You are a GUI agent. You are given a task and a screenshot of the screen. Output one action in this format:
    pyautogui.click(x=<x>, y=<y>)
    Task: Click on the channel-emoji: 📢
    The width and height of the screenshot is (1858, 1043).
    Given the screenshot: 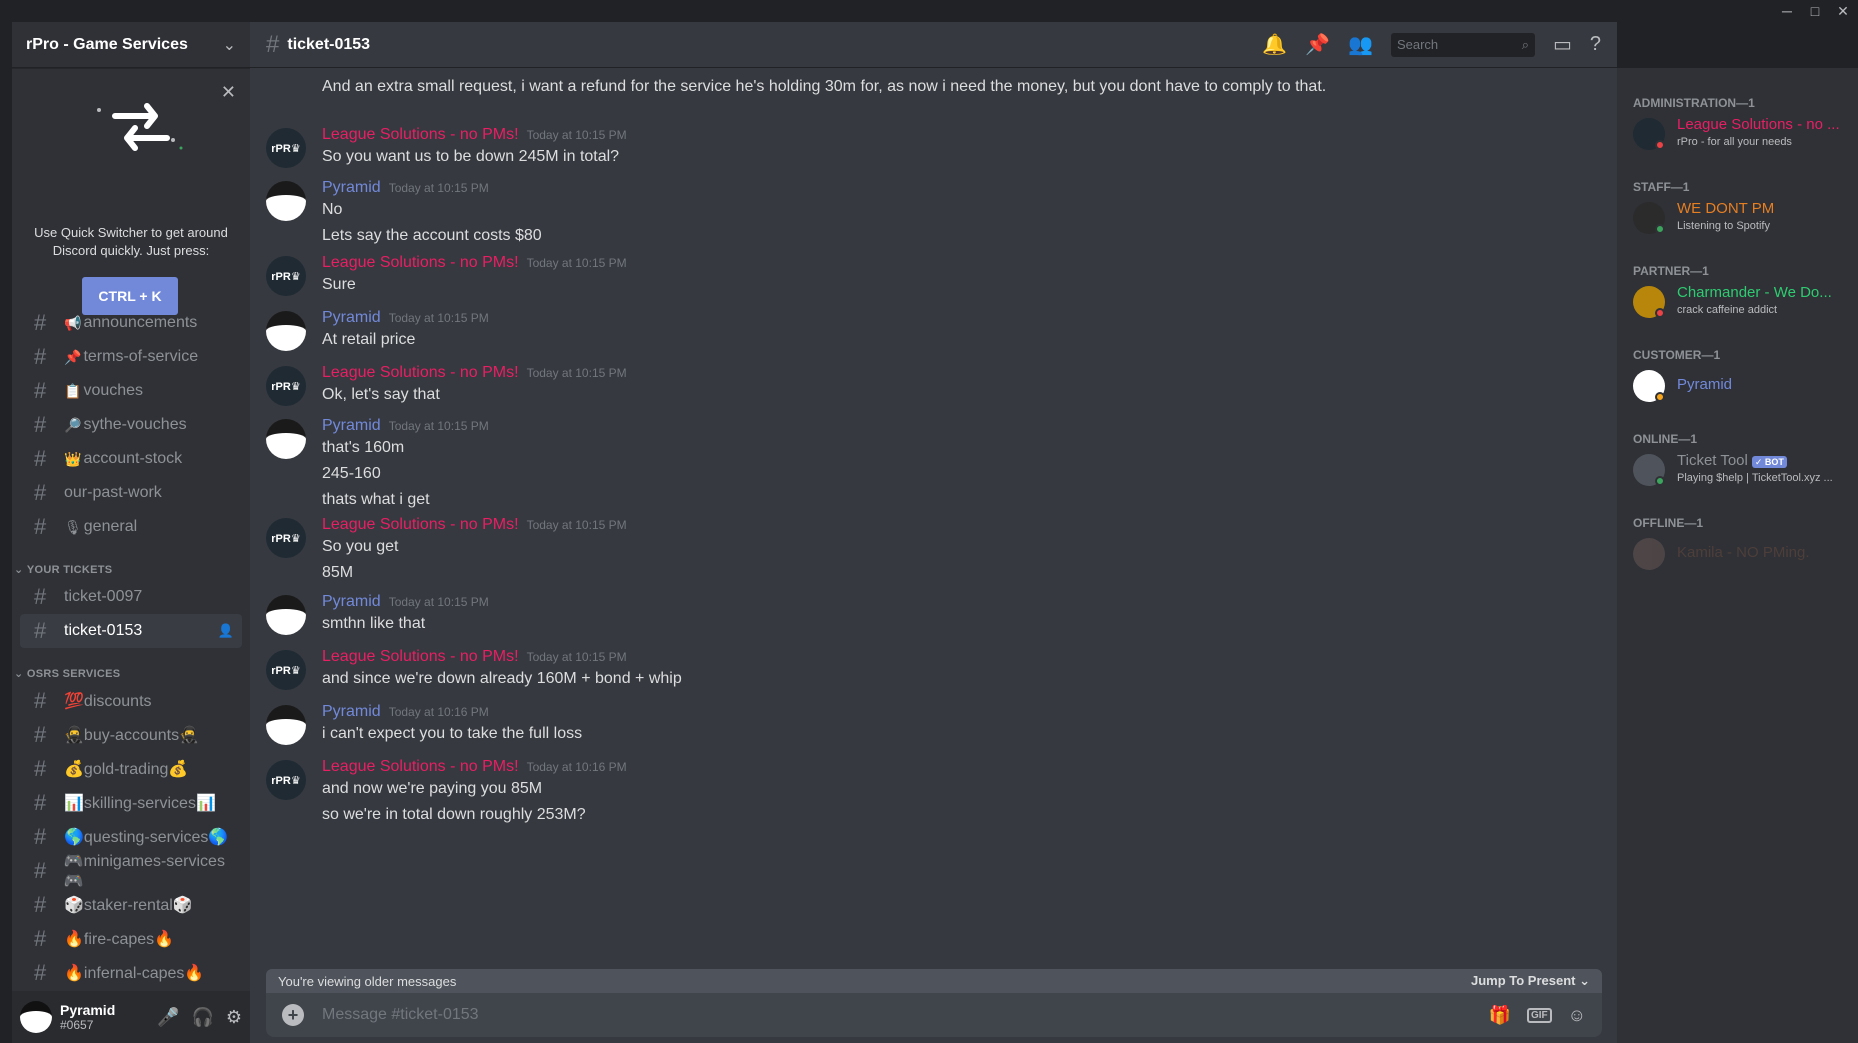 What is the action you would take?
    pyautogui.click(x=73, y=322)
    